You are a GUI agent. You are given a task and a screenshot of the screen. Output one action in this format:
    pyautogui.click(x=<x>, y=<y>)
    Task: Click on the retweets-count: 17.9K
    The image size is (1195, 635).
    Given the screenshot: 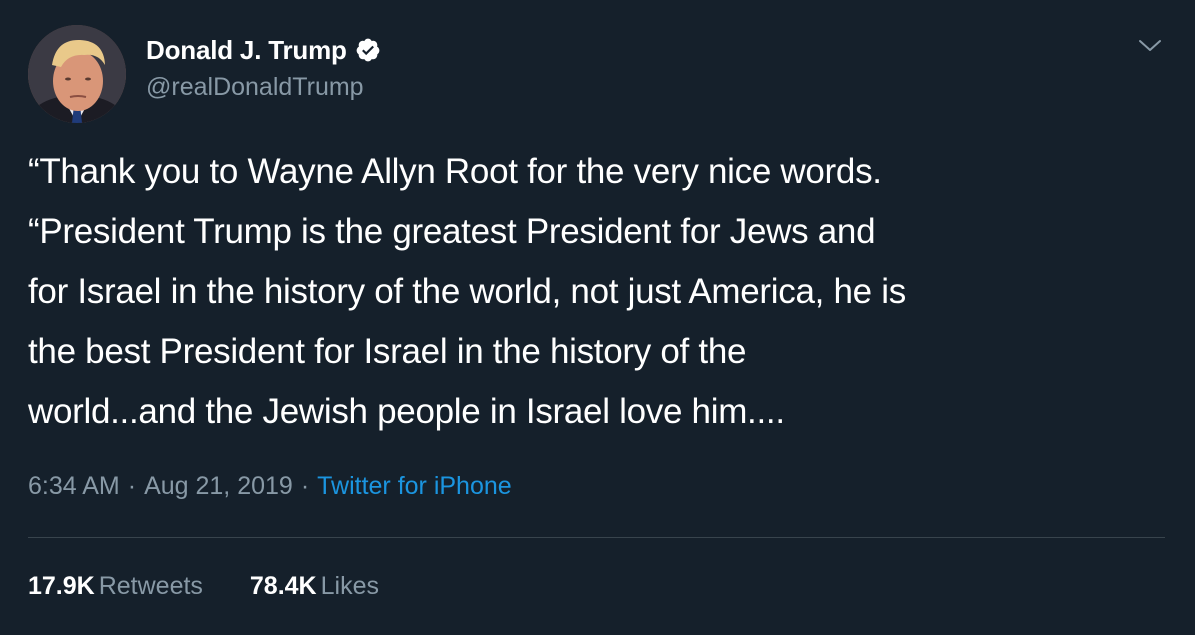 What is the action you would take?
    pyautogui.click(x=61, y=586)
    